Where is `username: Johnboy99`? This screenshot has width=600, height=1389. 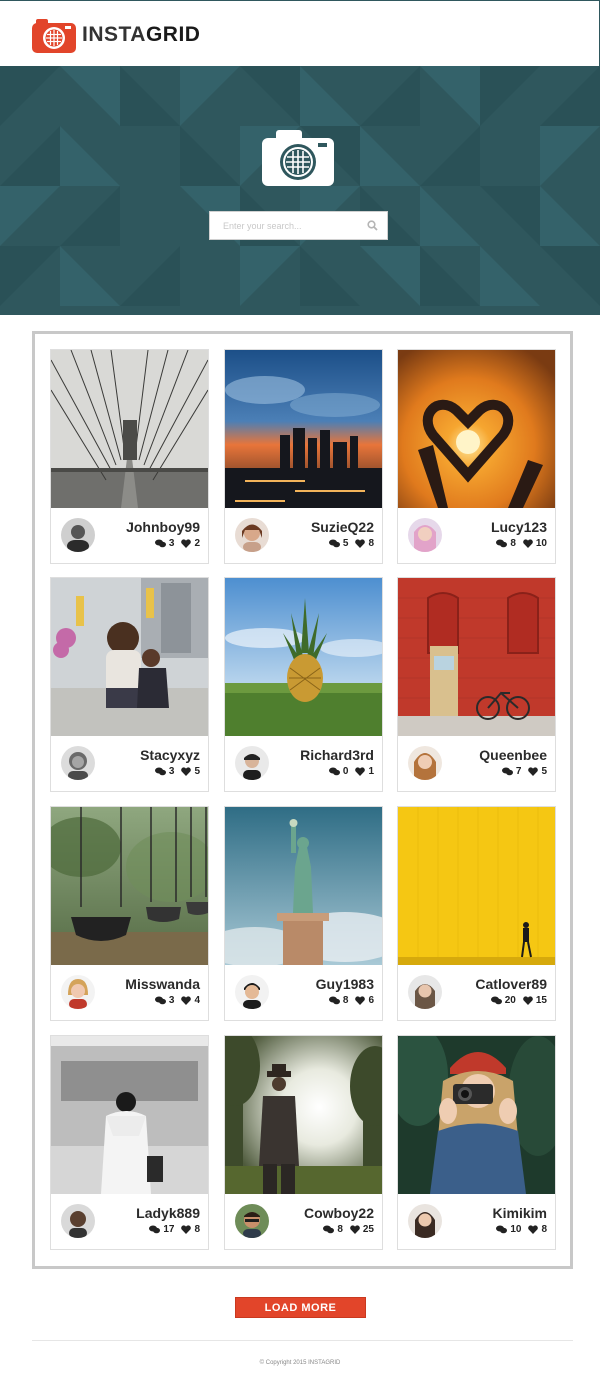
username: Johnboy99 is located at coordinates (163, 527).